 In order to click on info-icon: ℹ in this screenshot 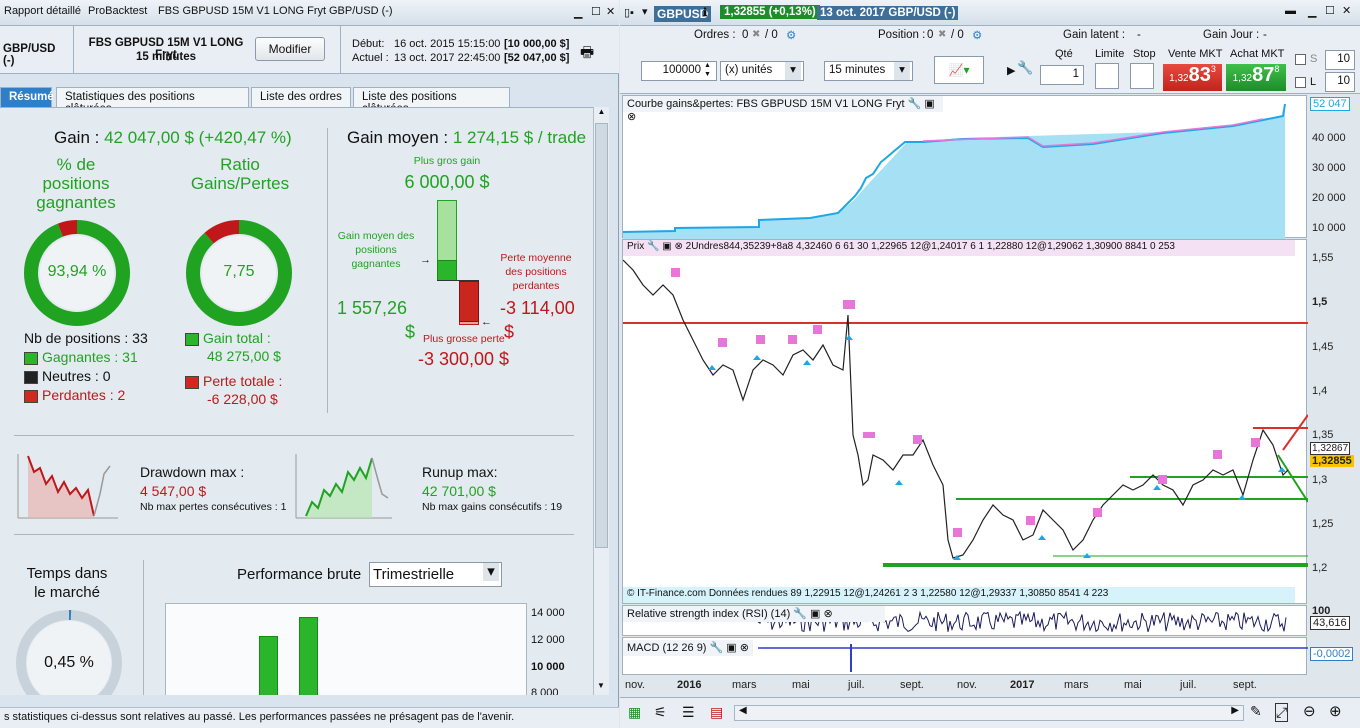, I will do `click(705, 12)`.